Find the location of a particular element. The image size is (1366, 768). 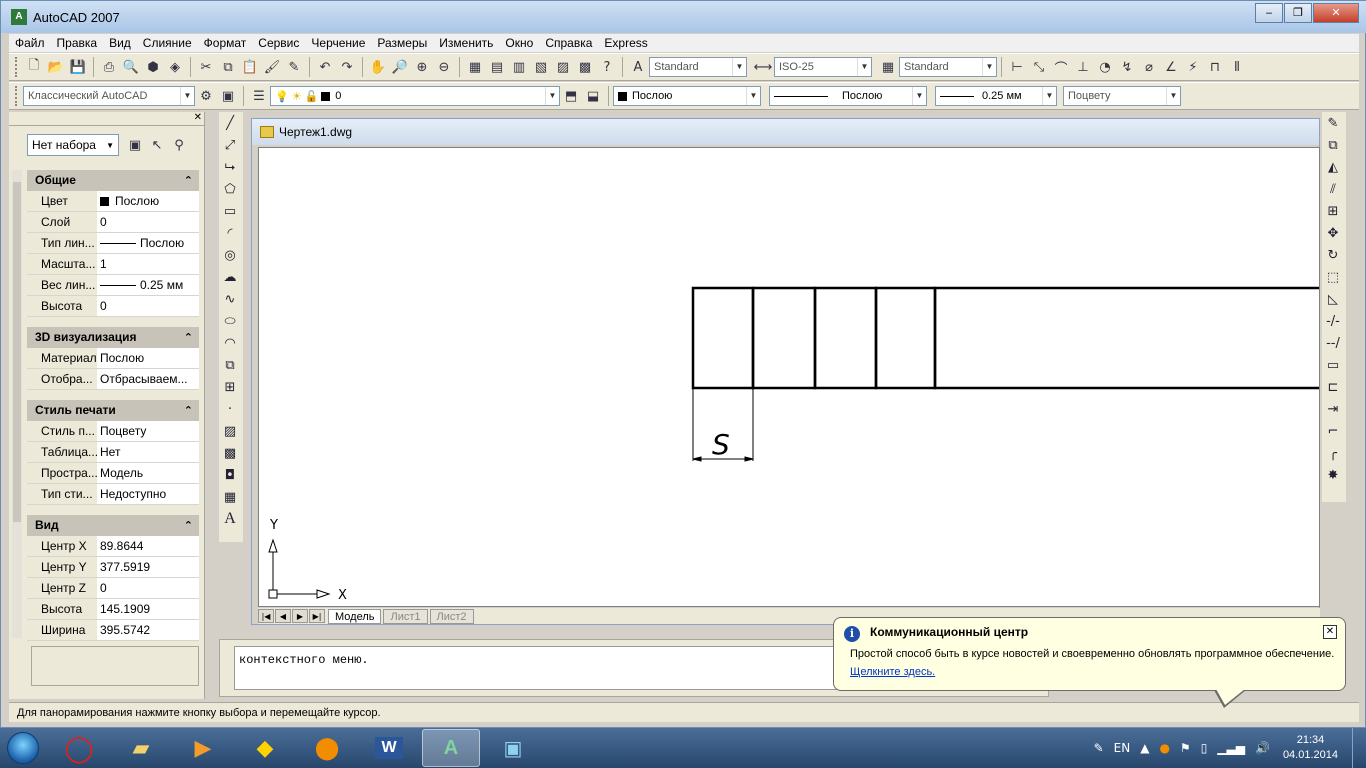

maximize-button: ❐ is located at coordinates (1298, 13).